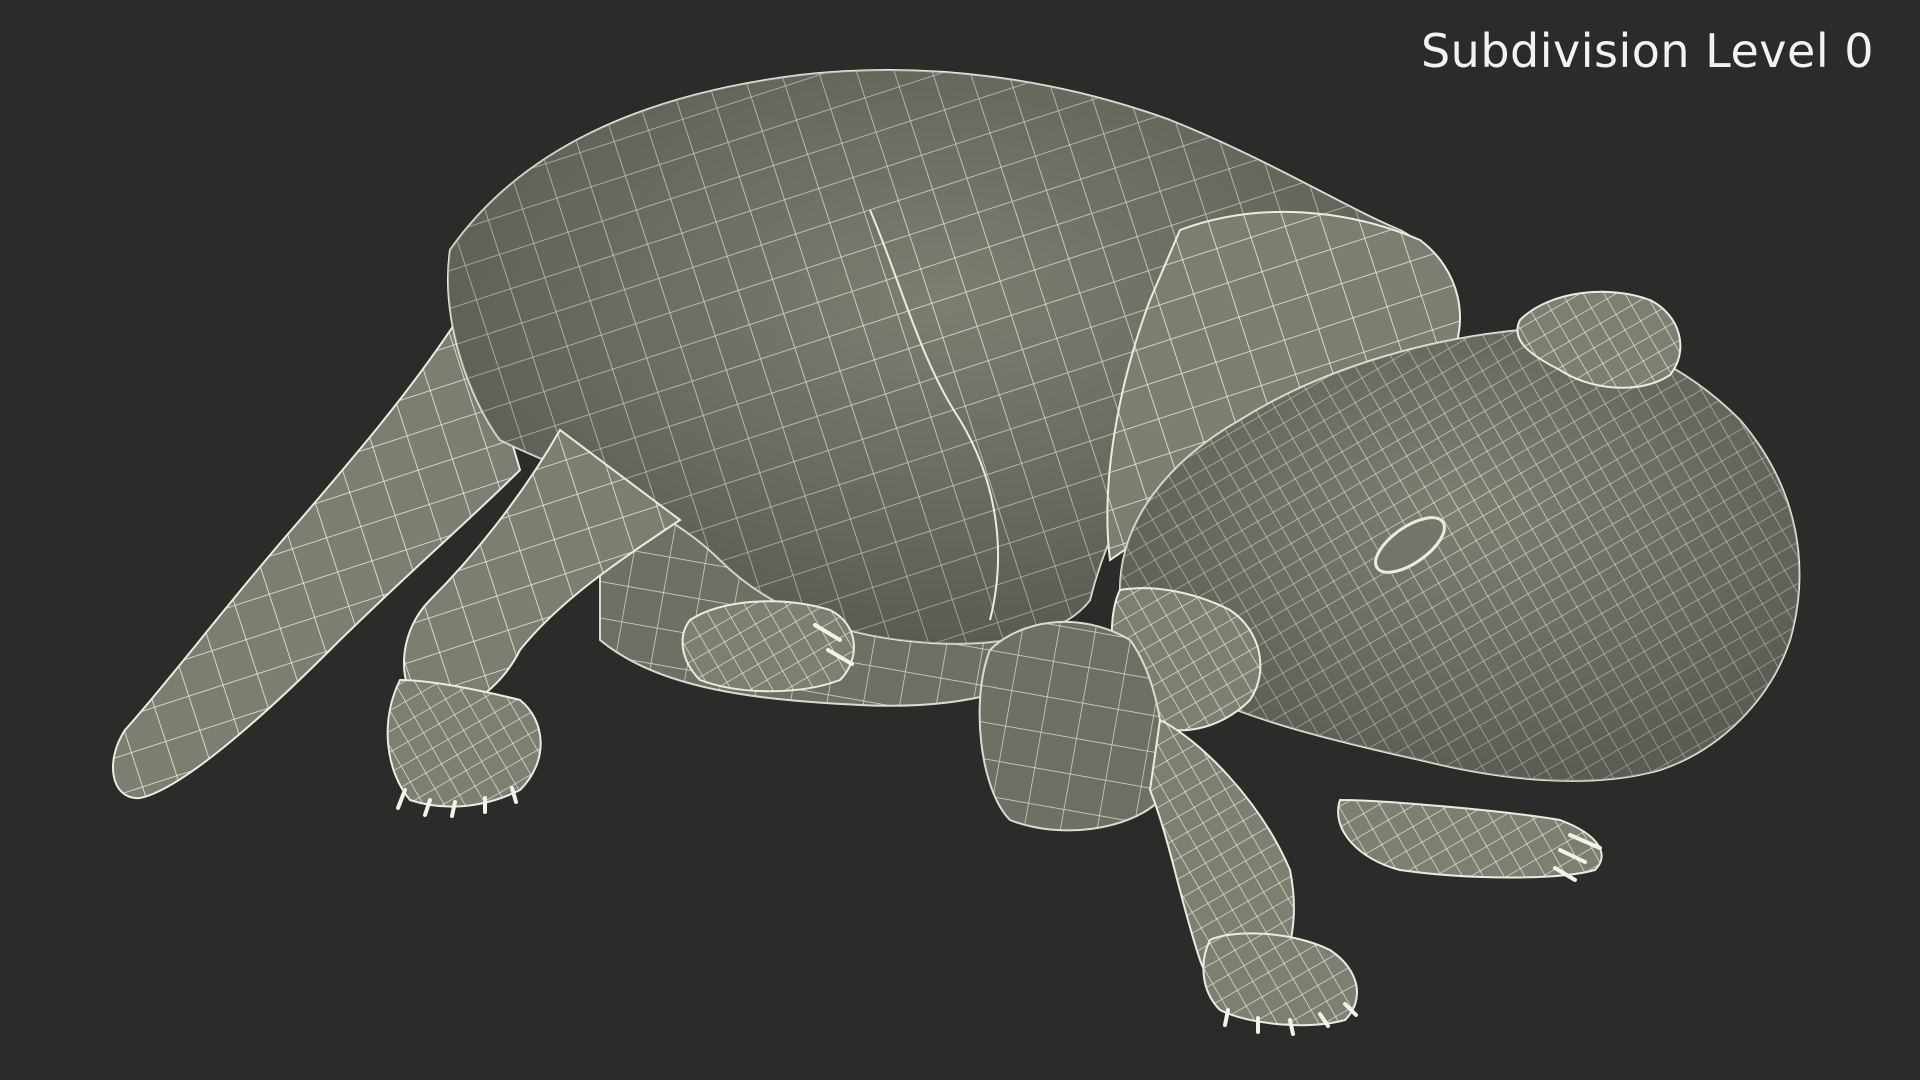 This screenshot has width=1920, height=1080. Describe the element at coordinates (1647, 51) in the screenshot. I see `subdivision-level-label: Subdivision Level 0` at that location.